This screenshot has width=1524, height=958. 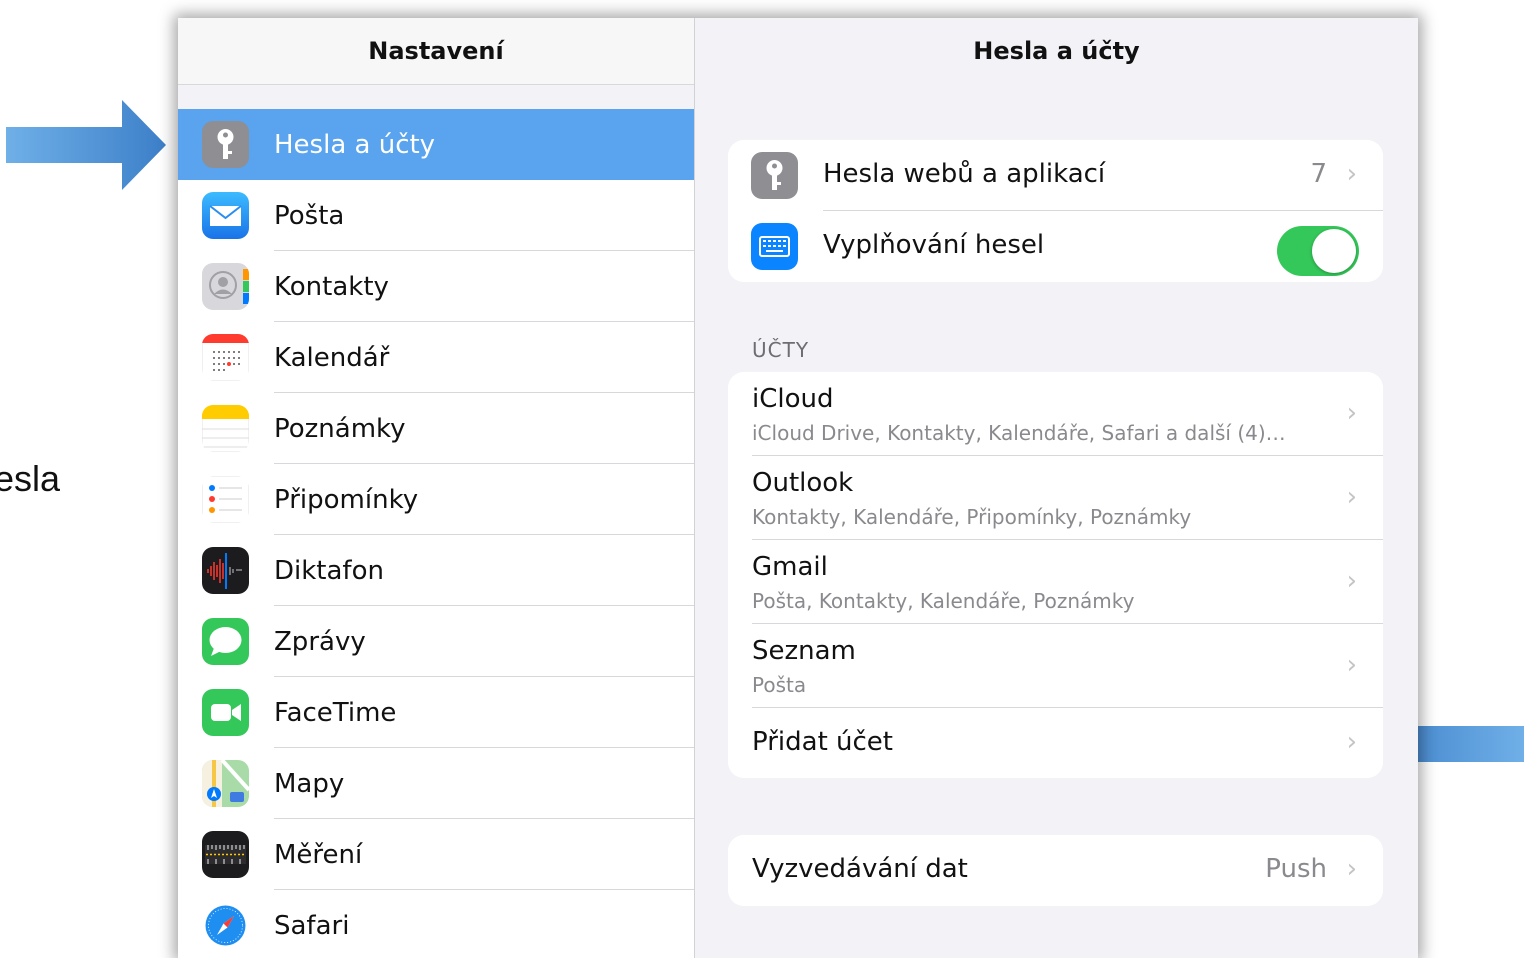 What do you see at coordinates (964, 174) in the screenshot?
I see `row-label: Hesla webů a aplikací` at bounding box center [964, 174].